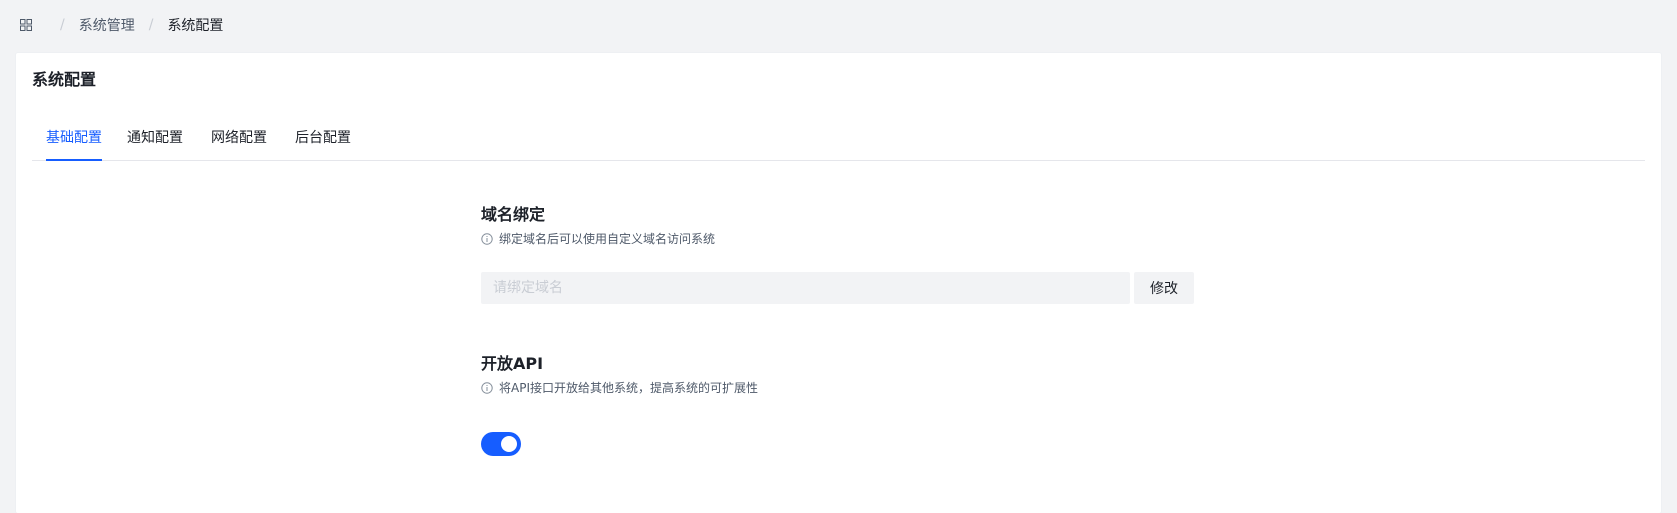  Describe the element at coordinates (155, 140) in the screenshot. I see `tab-notification-config: 通知配置` at that location.